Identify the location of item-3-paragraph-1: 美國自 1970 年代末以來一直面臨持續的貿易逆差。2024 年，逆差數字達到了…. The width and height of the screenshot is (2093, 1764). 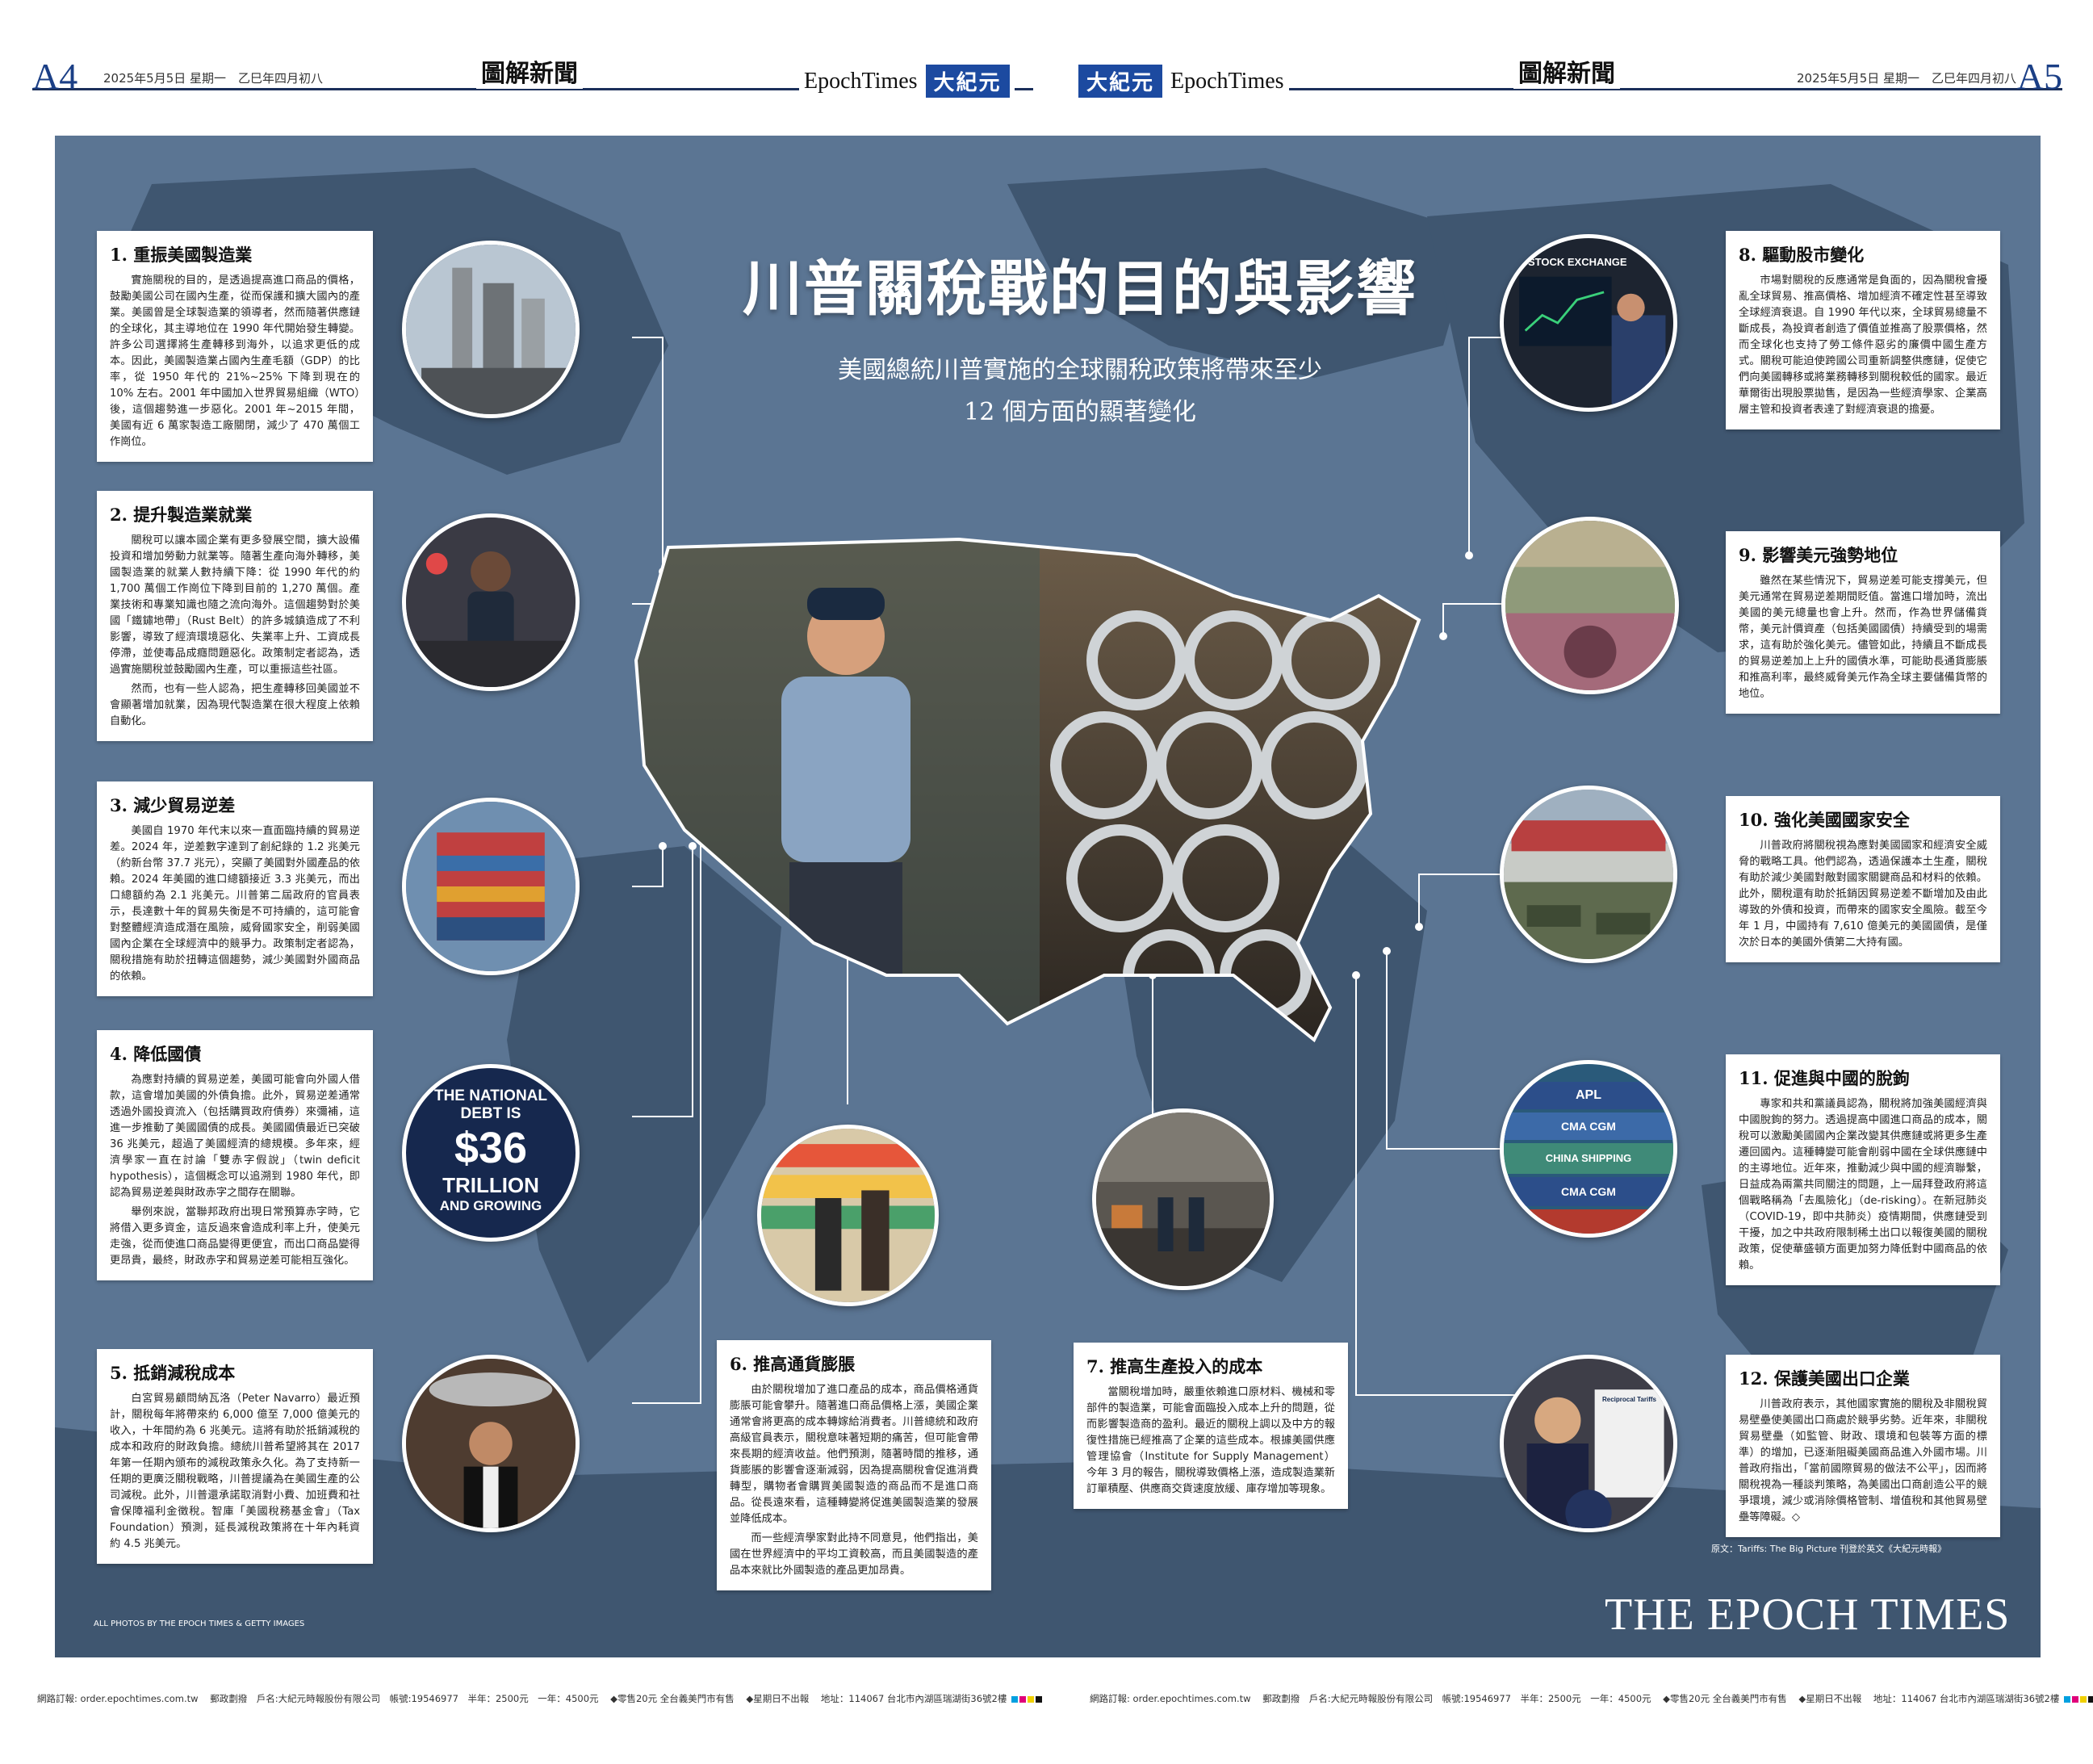
(235, 904).